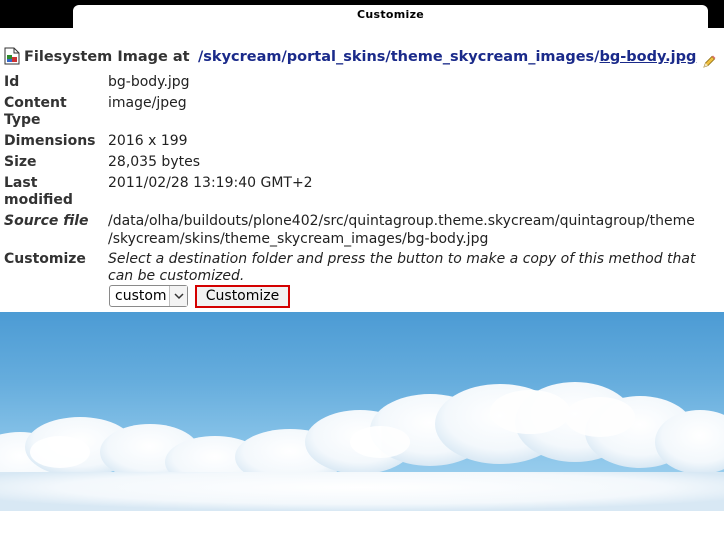 The image size is (724, 536). Describe the element at coordinates (709, 62) in the screenshot. I see `pencil-icon` at that location.